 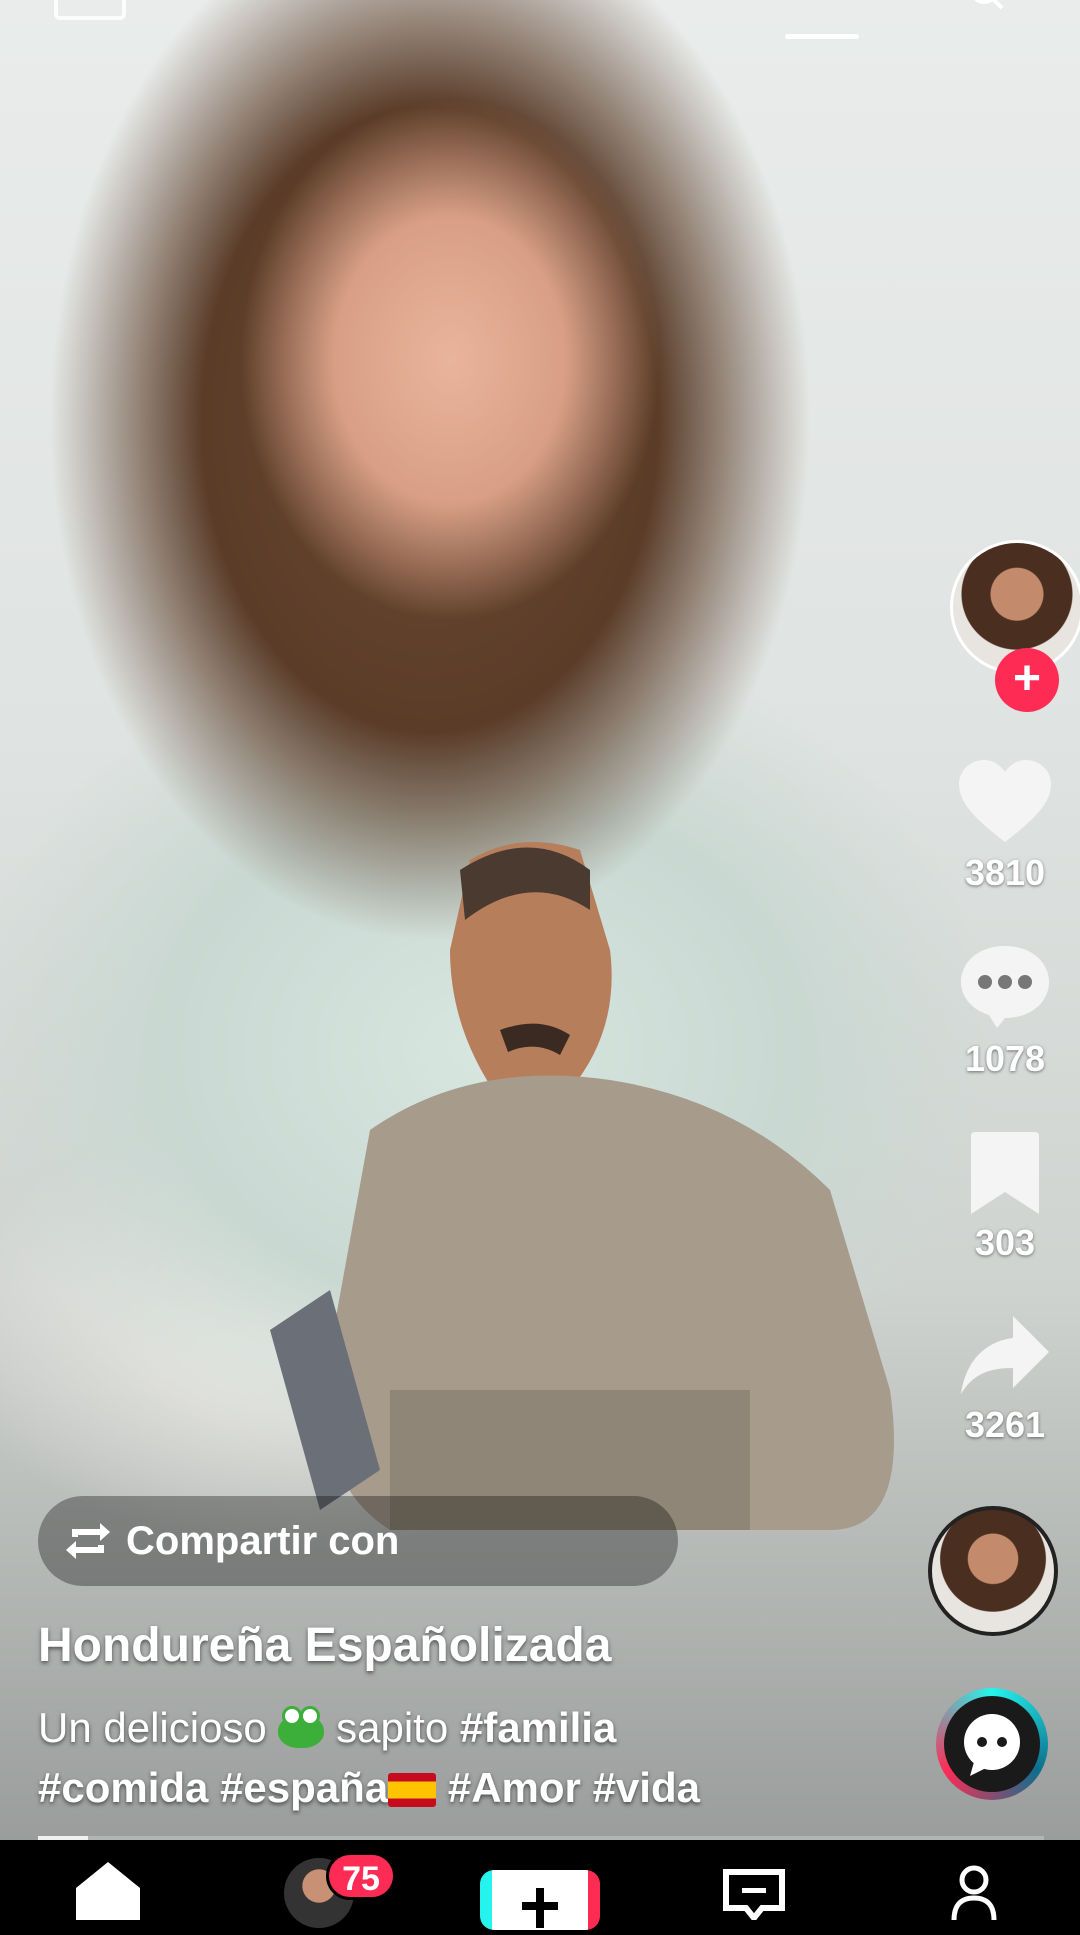 I want to click on follow-button: +, so click(x=1027, y=680).